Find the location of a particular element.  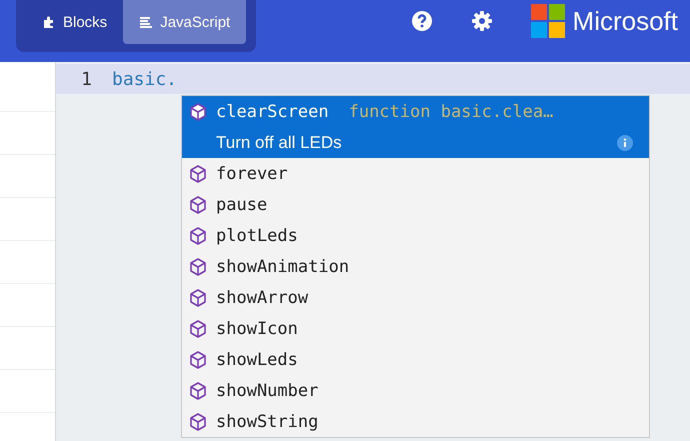

suggestion-description: Turn off all LEDs is located at coordinates (279, 142).